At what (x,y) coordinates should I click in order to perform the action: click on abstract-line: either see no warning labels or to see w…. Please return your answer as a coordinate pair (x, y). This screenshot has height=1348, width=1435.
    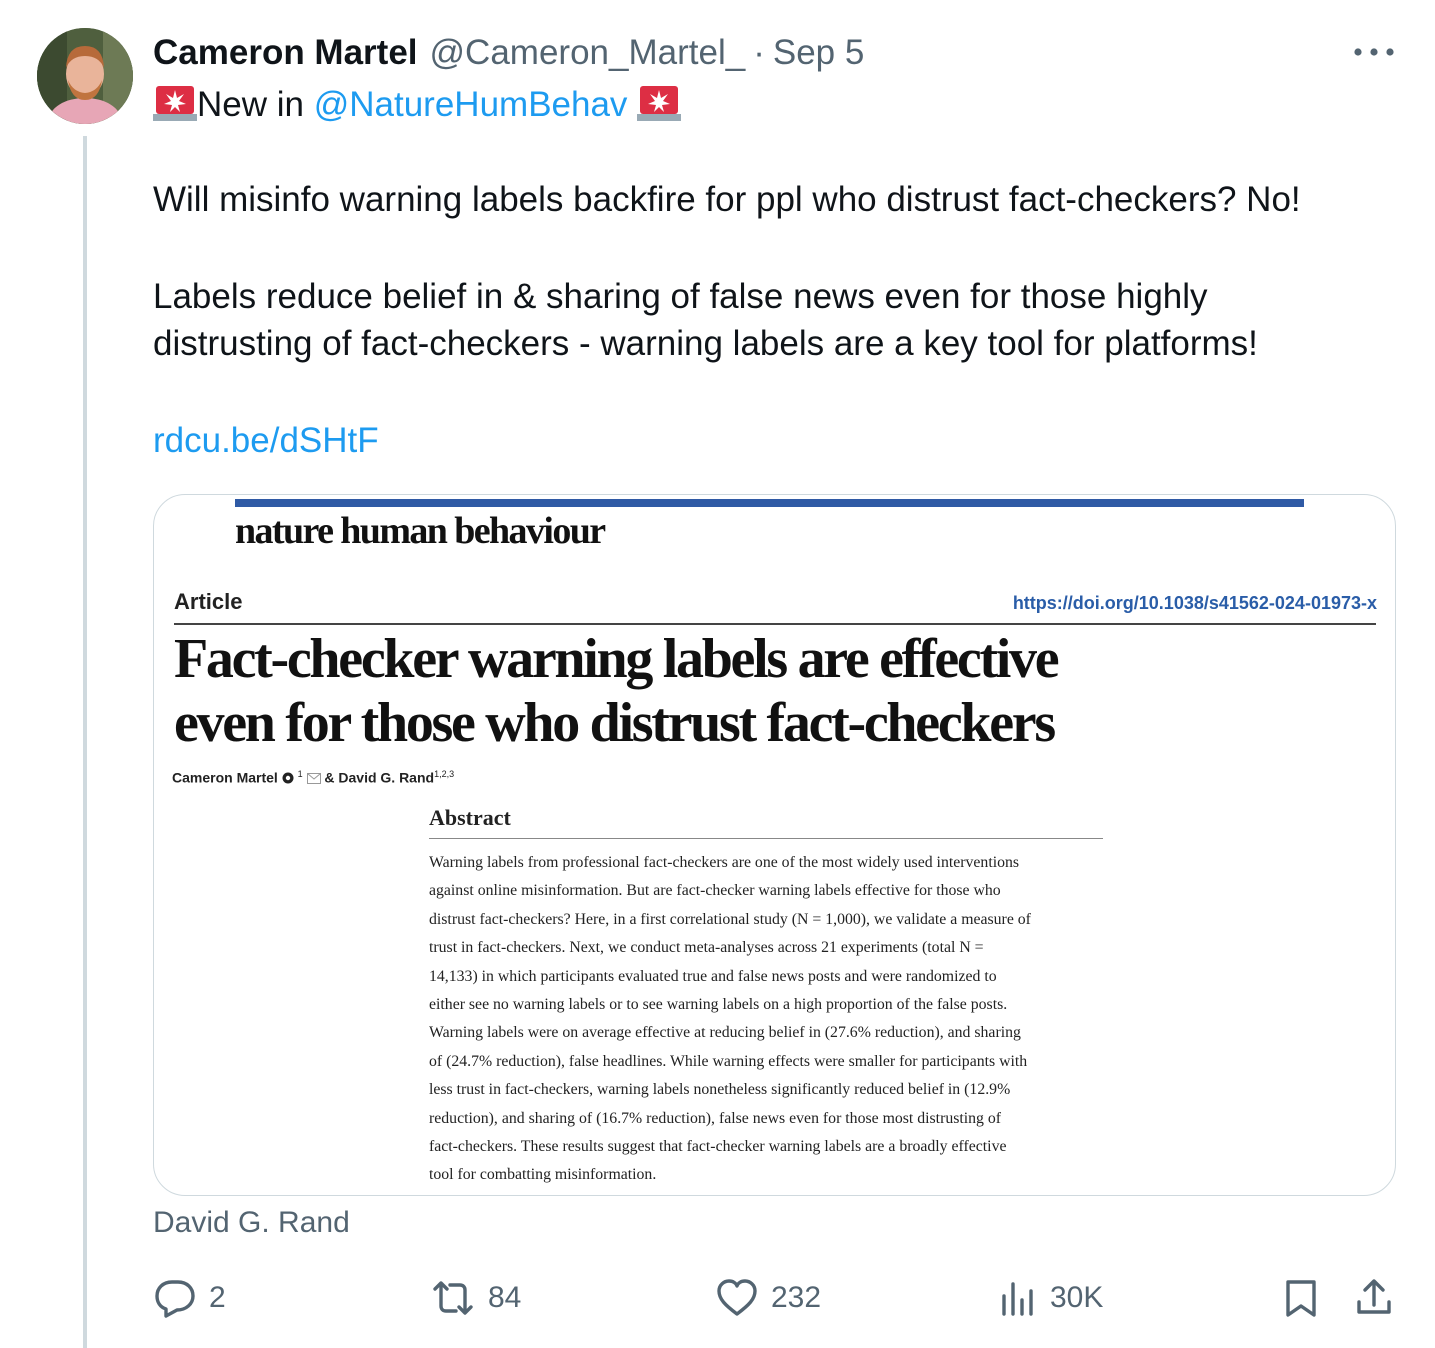
    Looking at the image, I should click on (718, 1005).